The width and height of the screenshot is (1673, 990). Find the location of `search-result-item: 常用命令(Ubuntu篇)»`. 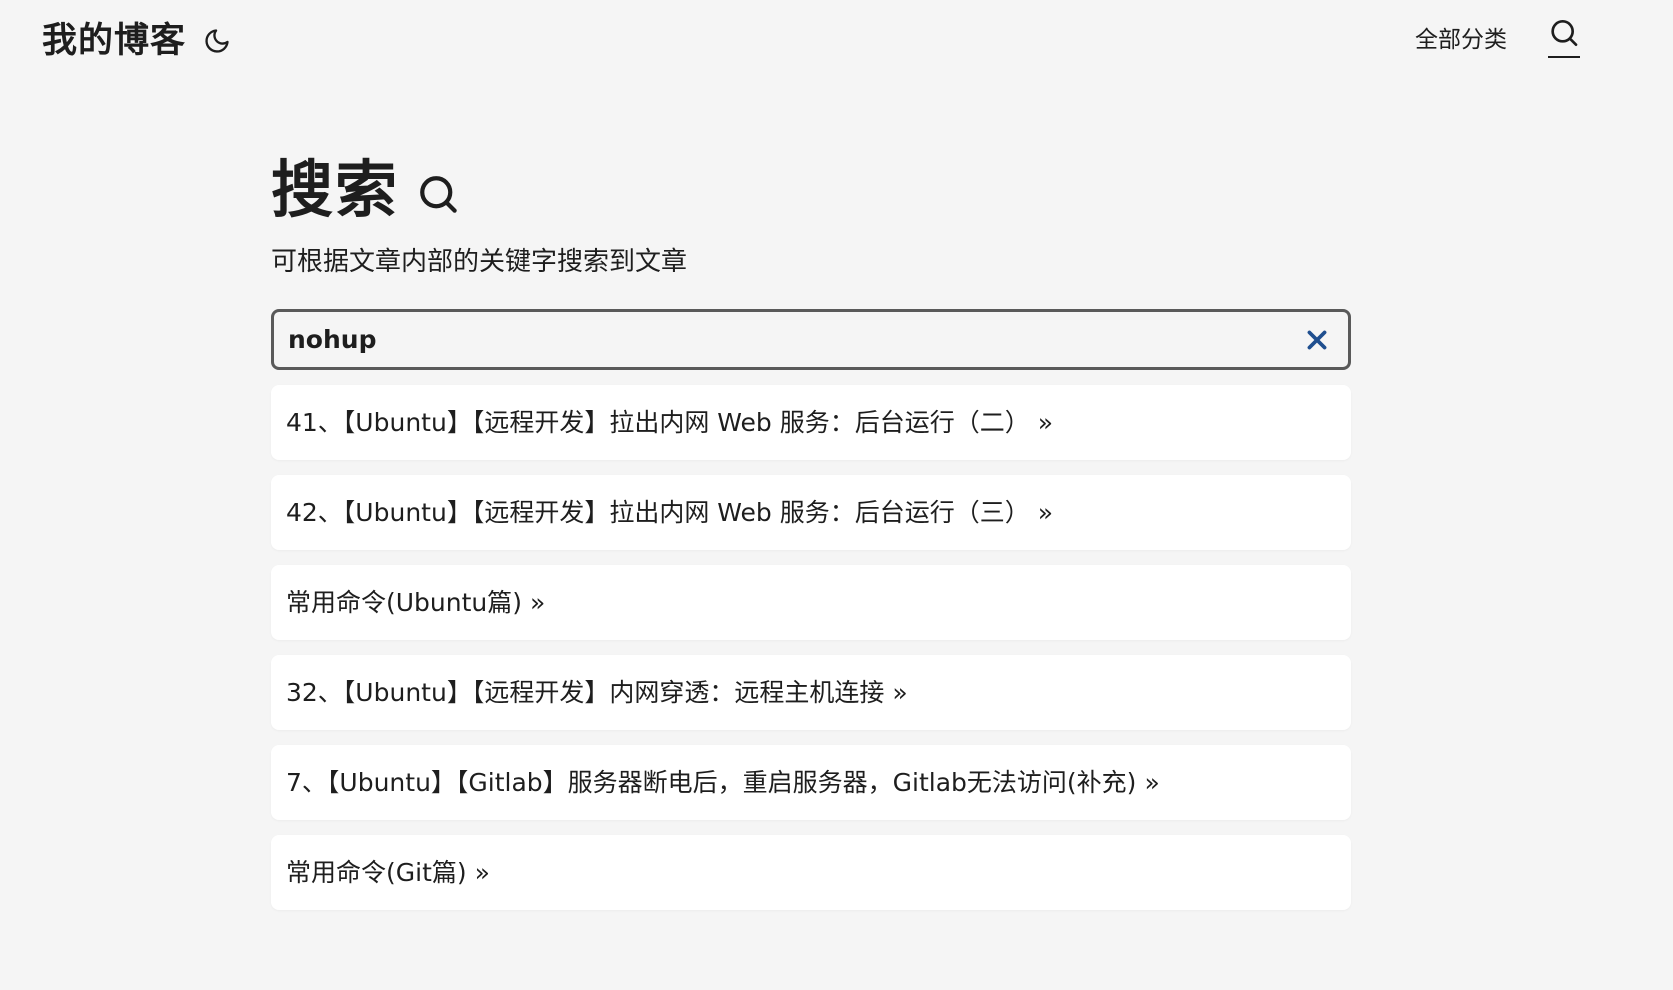

search-result-item: 常用命令(Ubuntu篇)» is located at coordinates (811, 602).